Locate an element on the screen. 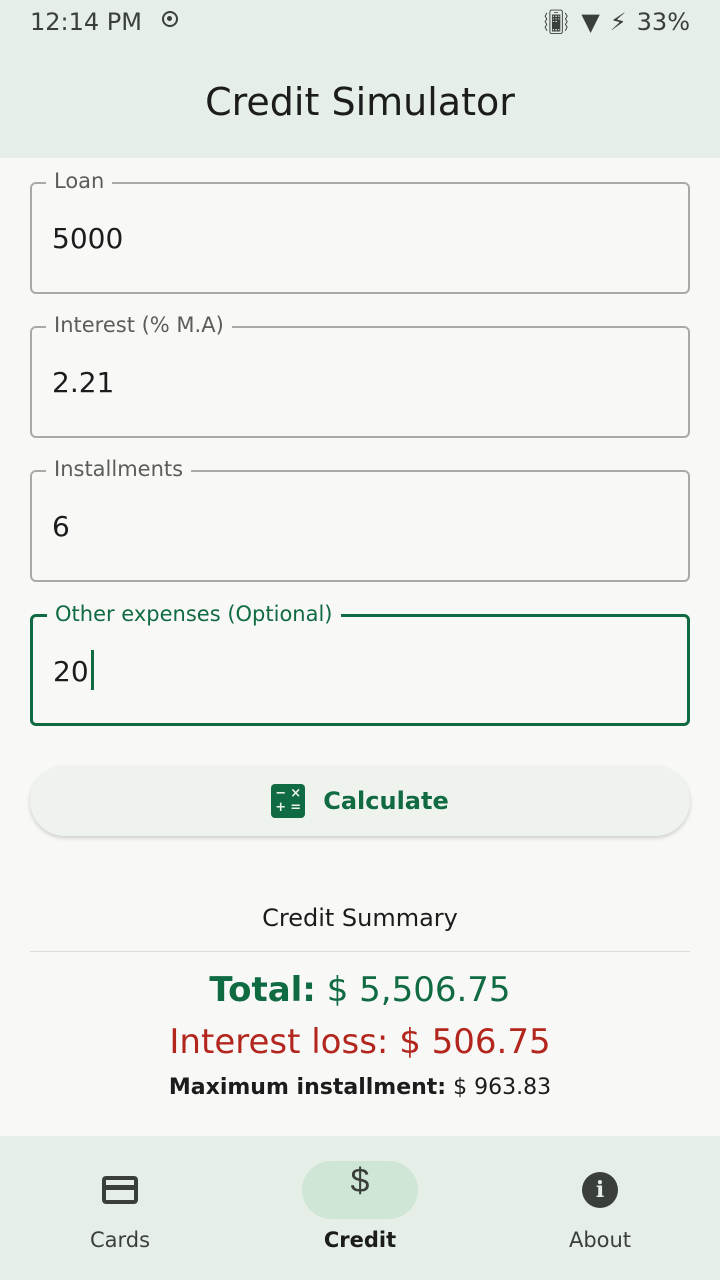 The image size is (720, 1280). record-icon is located at coordinates (170, 19).